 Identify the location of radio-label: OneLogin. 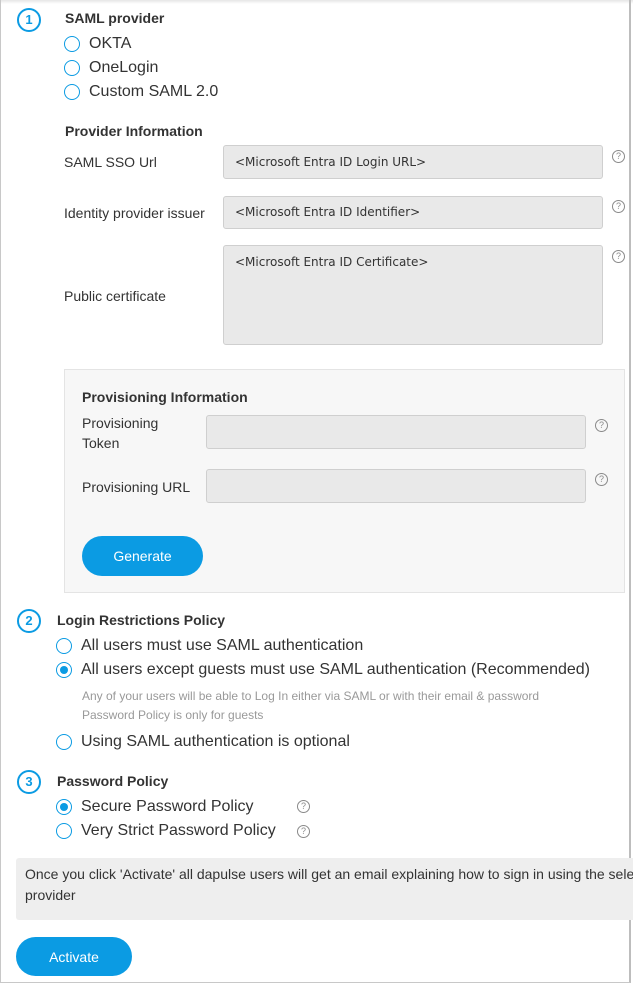
(124, 67).